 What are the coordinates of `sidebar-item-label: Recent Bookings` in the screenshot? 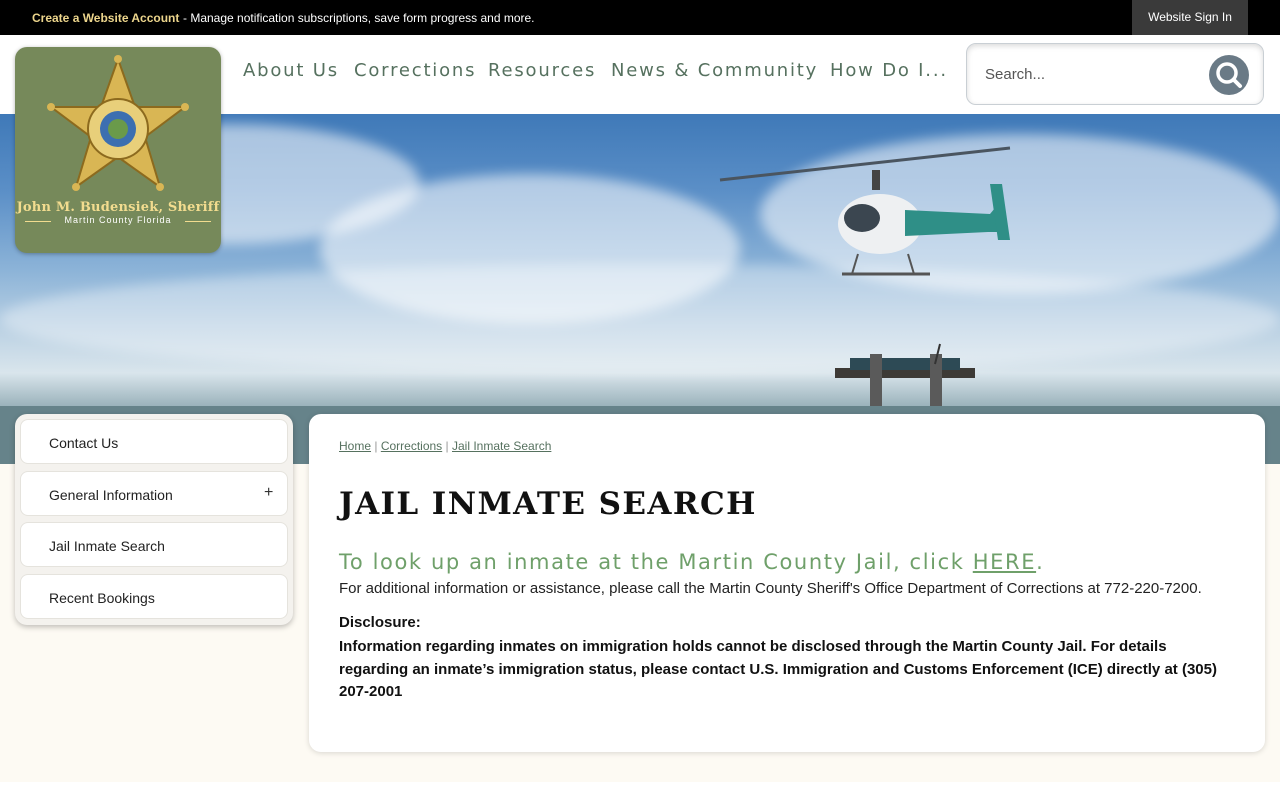 It's located at (102, 598).